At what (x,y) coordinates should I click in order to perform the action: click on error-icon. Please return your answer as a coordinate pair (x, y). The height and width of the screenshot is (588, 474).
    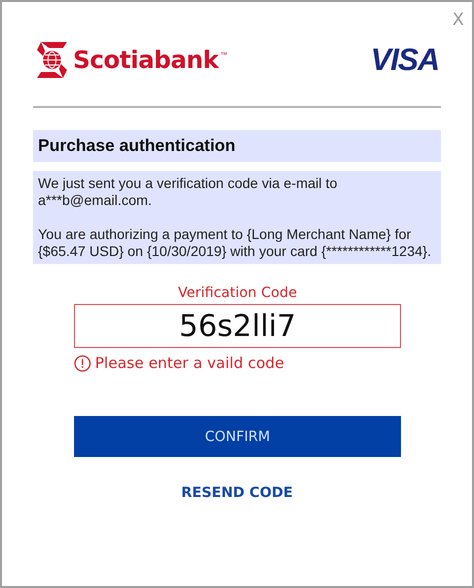
    Looking at the image, I should click on (82, 363).